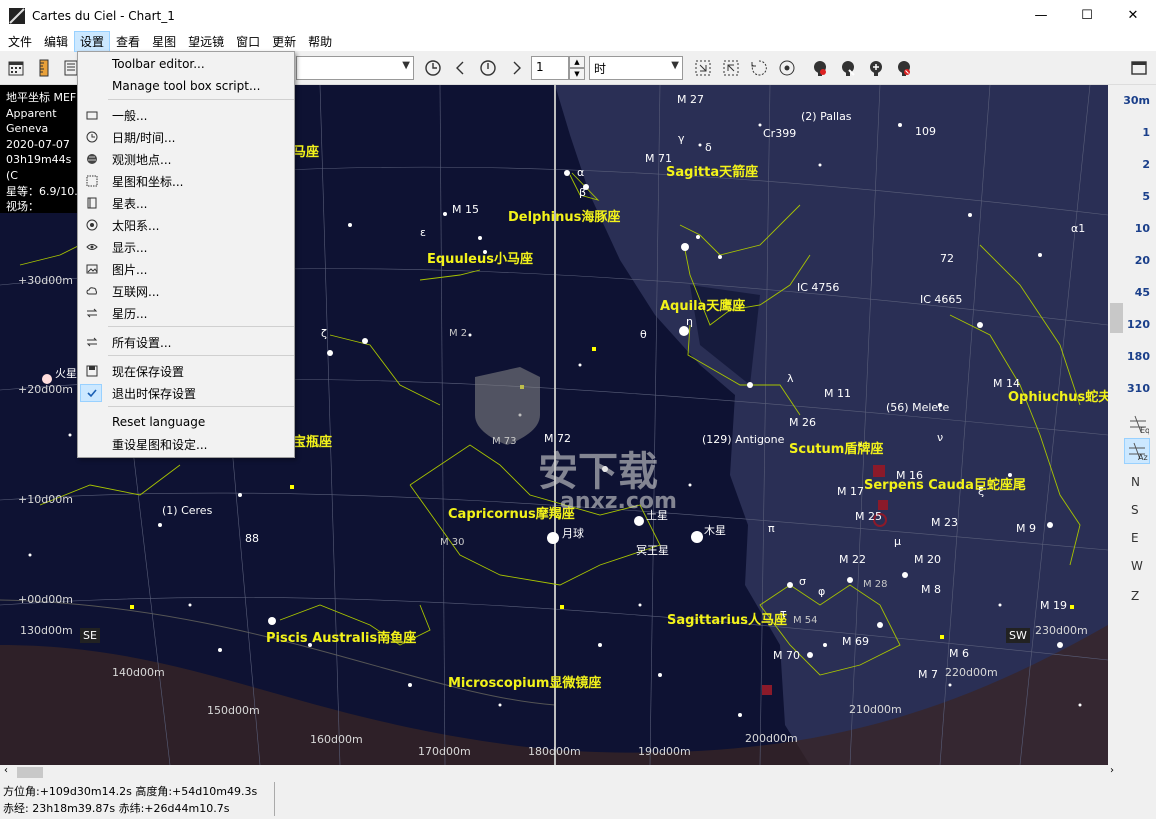 This screenshot has width=1156, height=819. What do you see at coordinates (248, 41) in the screenshot?
I see `menu-window: 窗口` at bounding box center [248, 41].